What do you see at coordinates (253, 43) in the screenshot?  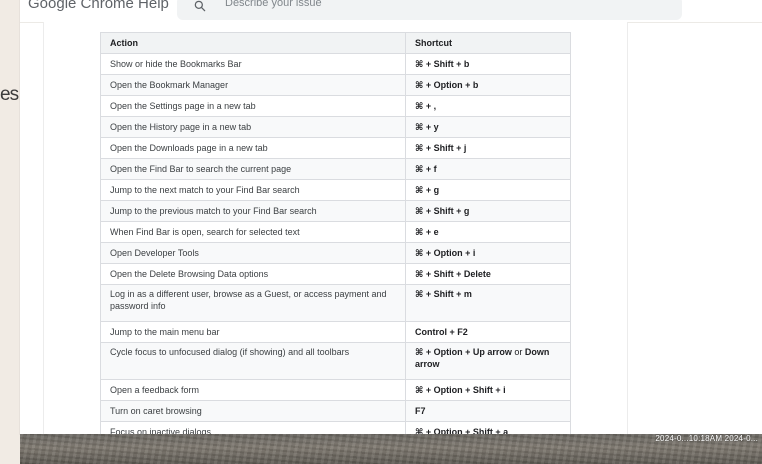 I see `column-header-action: Action` at bounding box center [253, 43].